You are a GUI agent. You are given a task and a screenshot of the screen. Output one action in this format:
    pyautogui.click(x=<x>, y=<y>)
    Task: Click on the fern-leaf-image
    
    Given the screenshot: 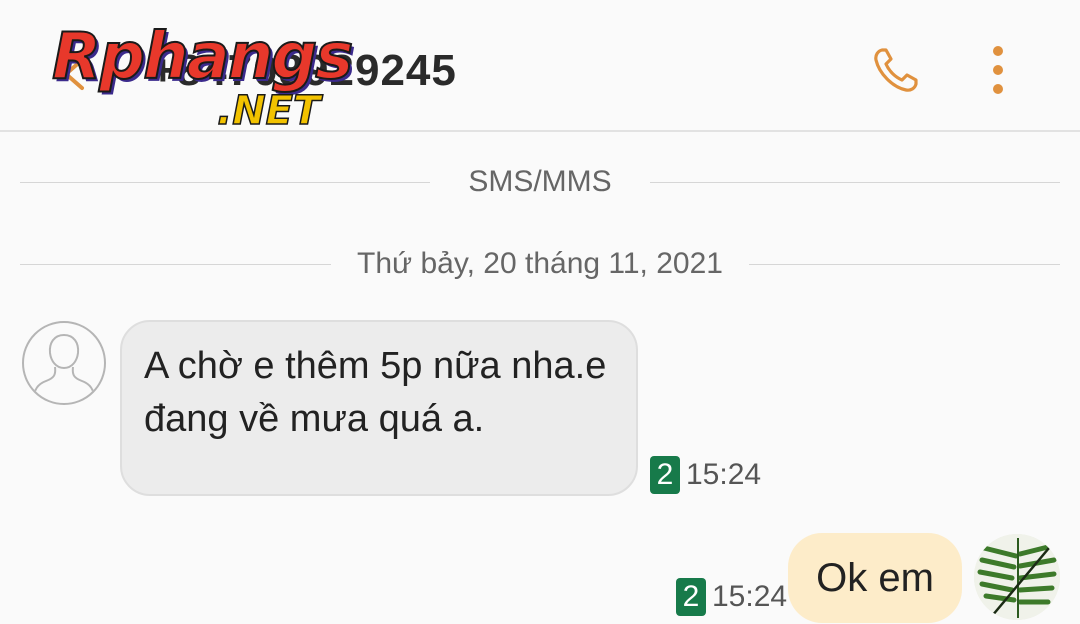 What is the action you would take?
    pyautogui.click(x=1017, y=577)
    